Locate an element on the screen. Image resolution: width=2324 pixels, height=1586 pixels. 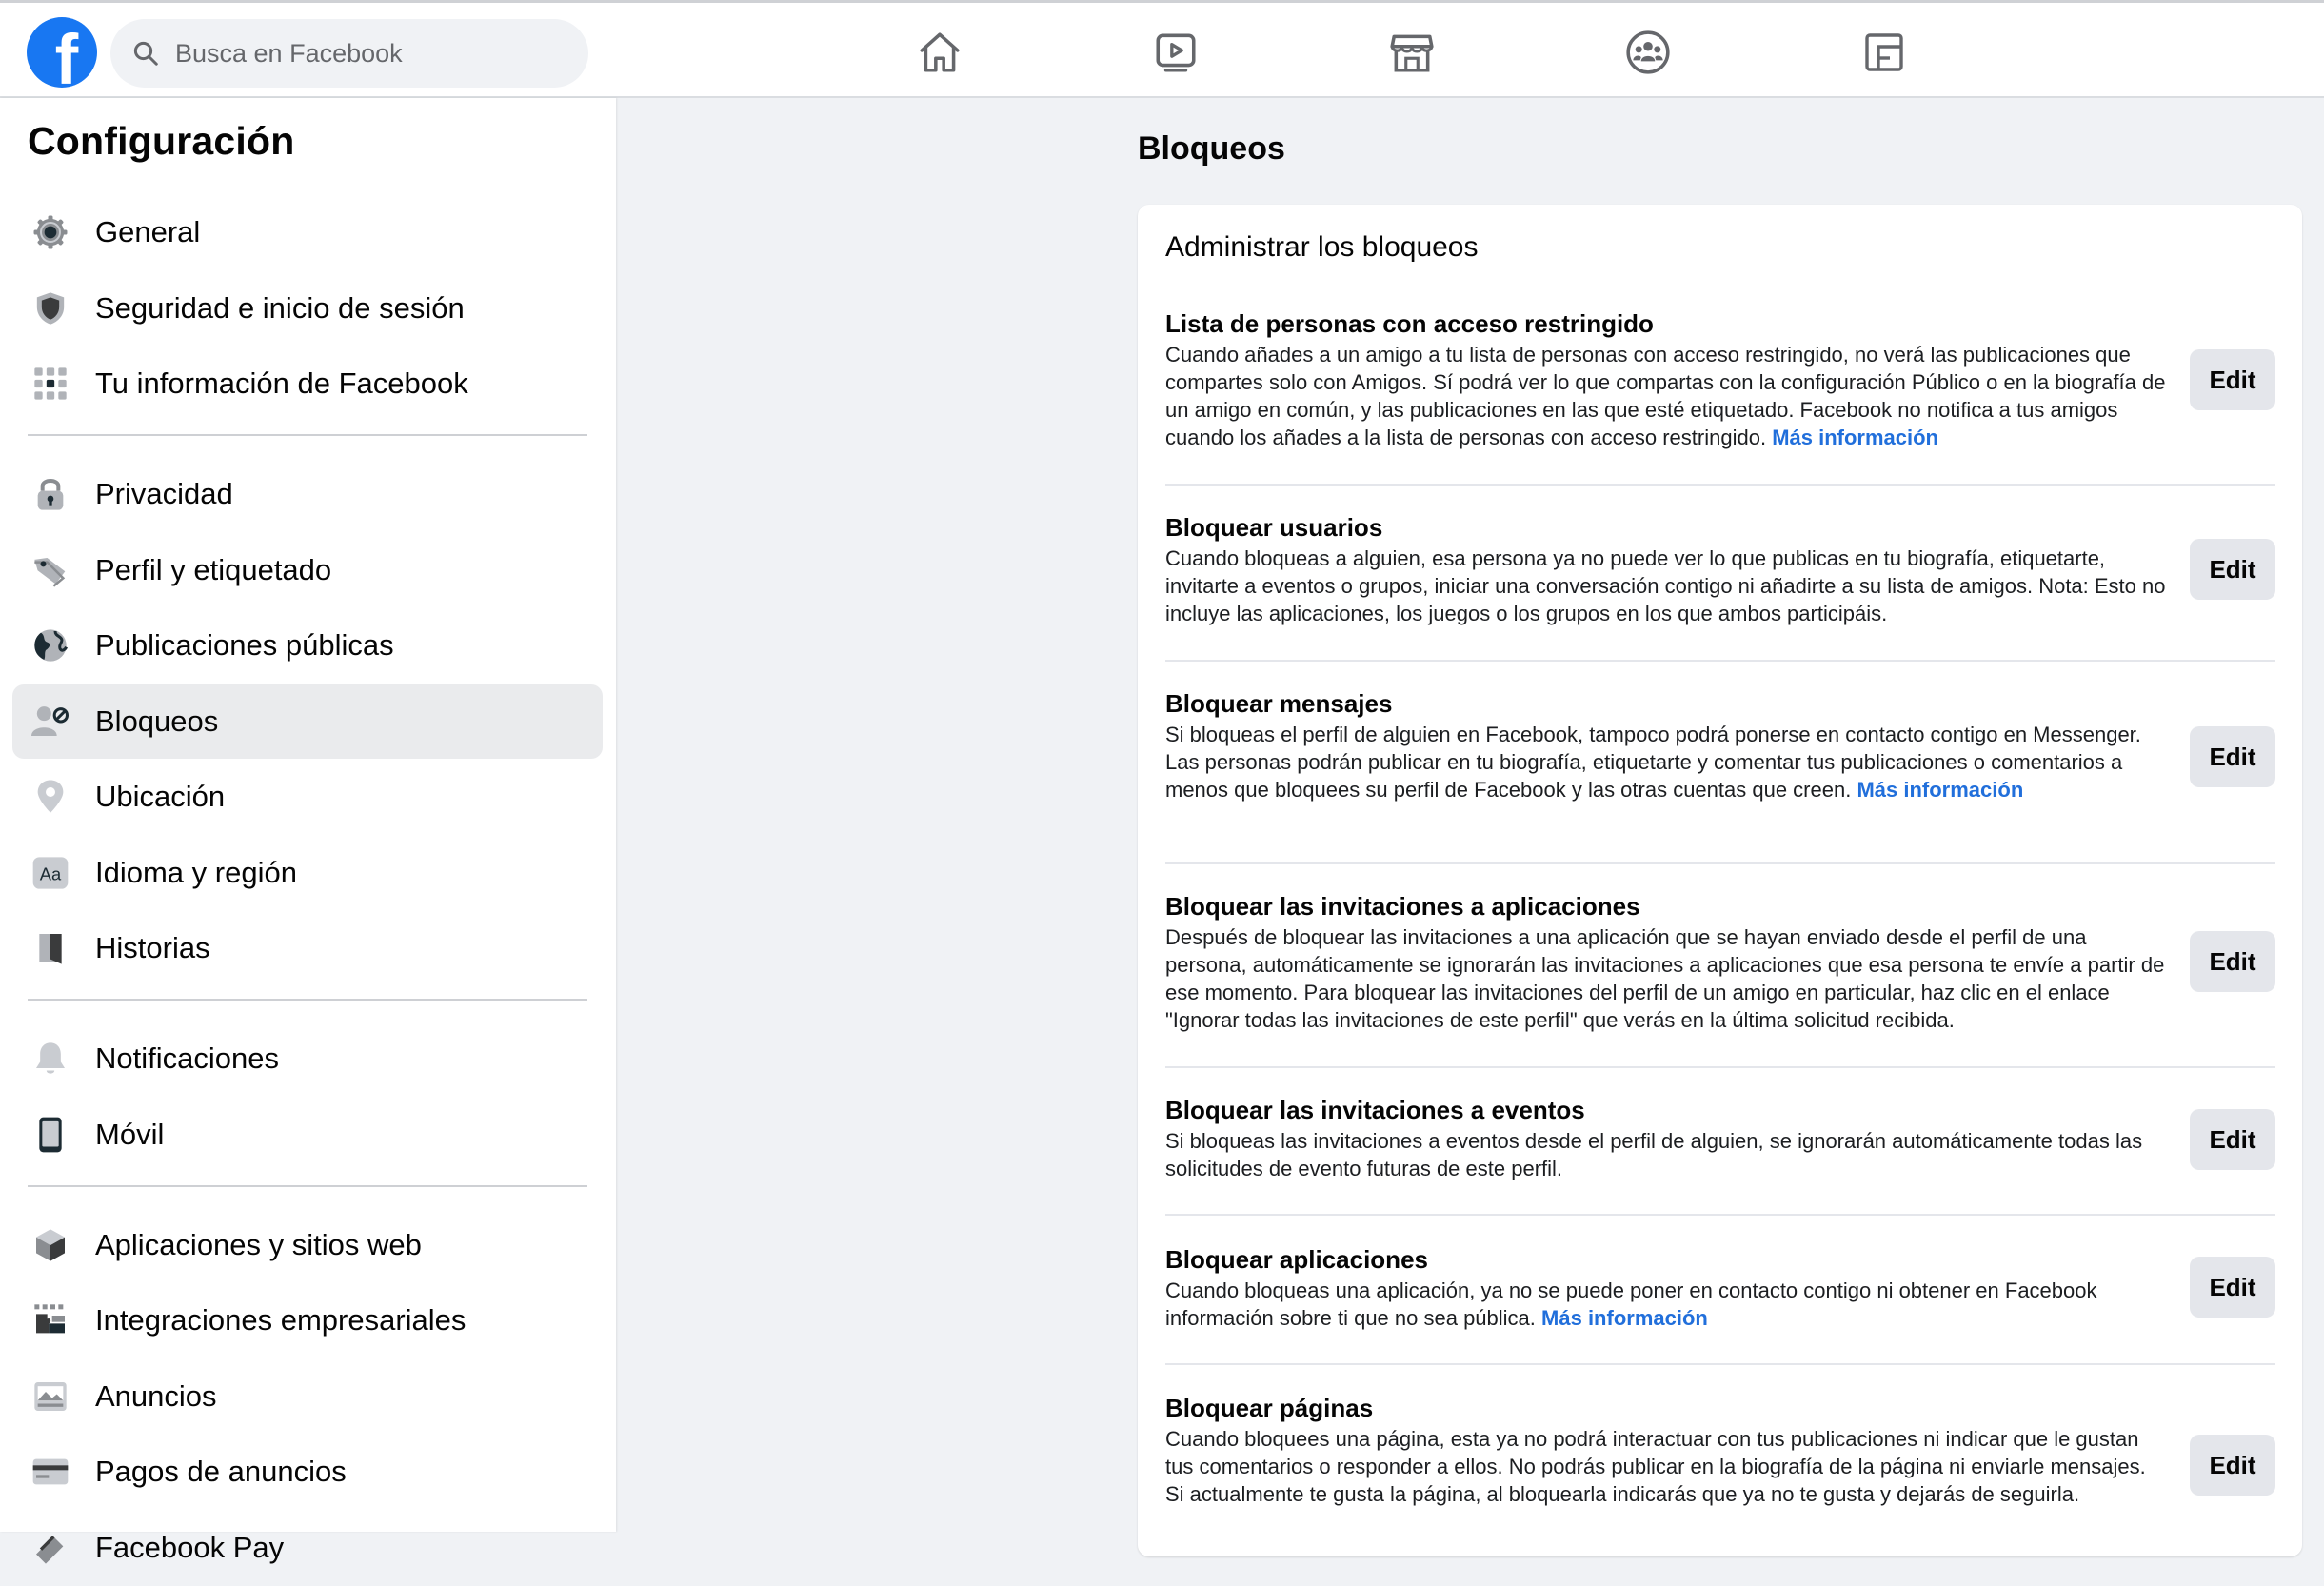
nav-marketplace-button is located at coordinates (1412, 53).